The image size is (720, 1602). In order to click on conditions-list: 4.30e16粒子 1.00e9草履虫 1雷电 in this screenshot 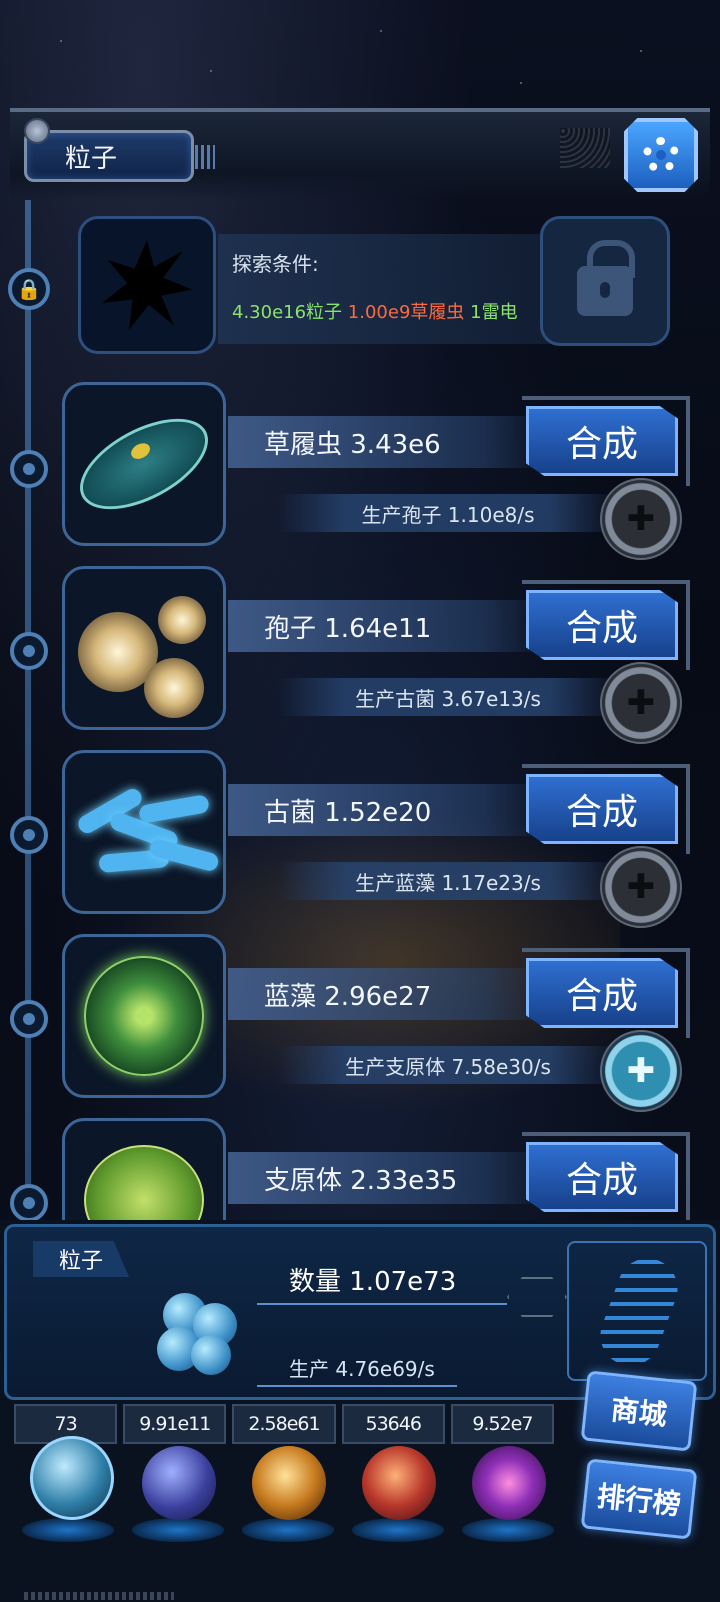, I will do `click(375, 311)`.